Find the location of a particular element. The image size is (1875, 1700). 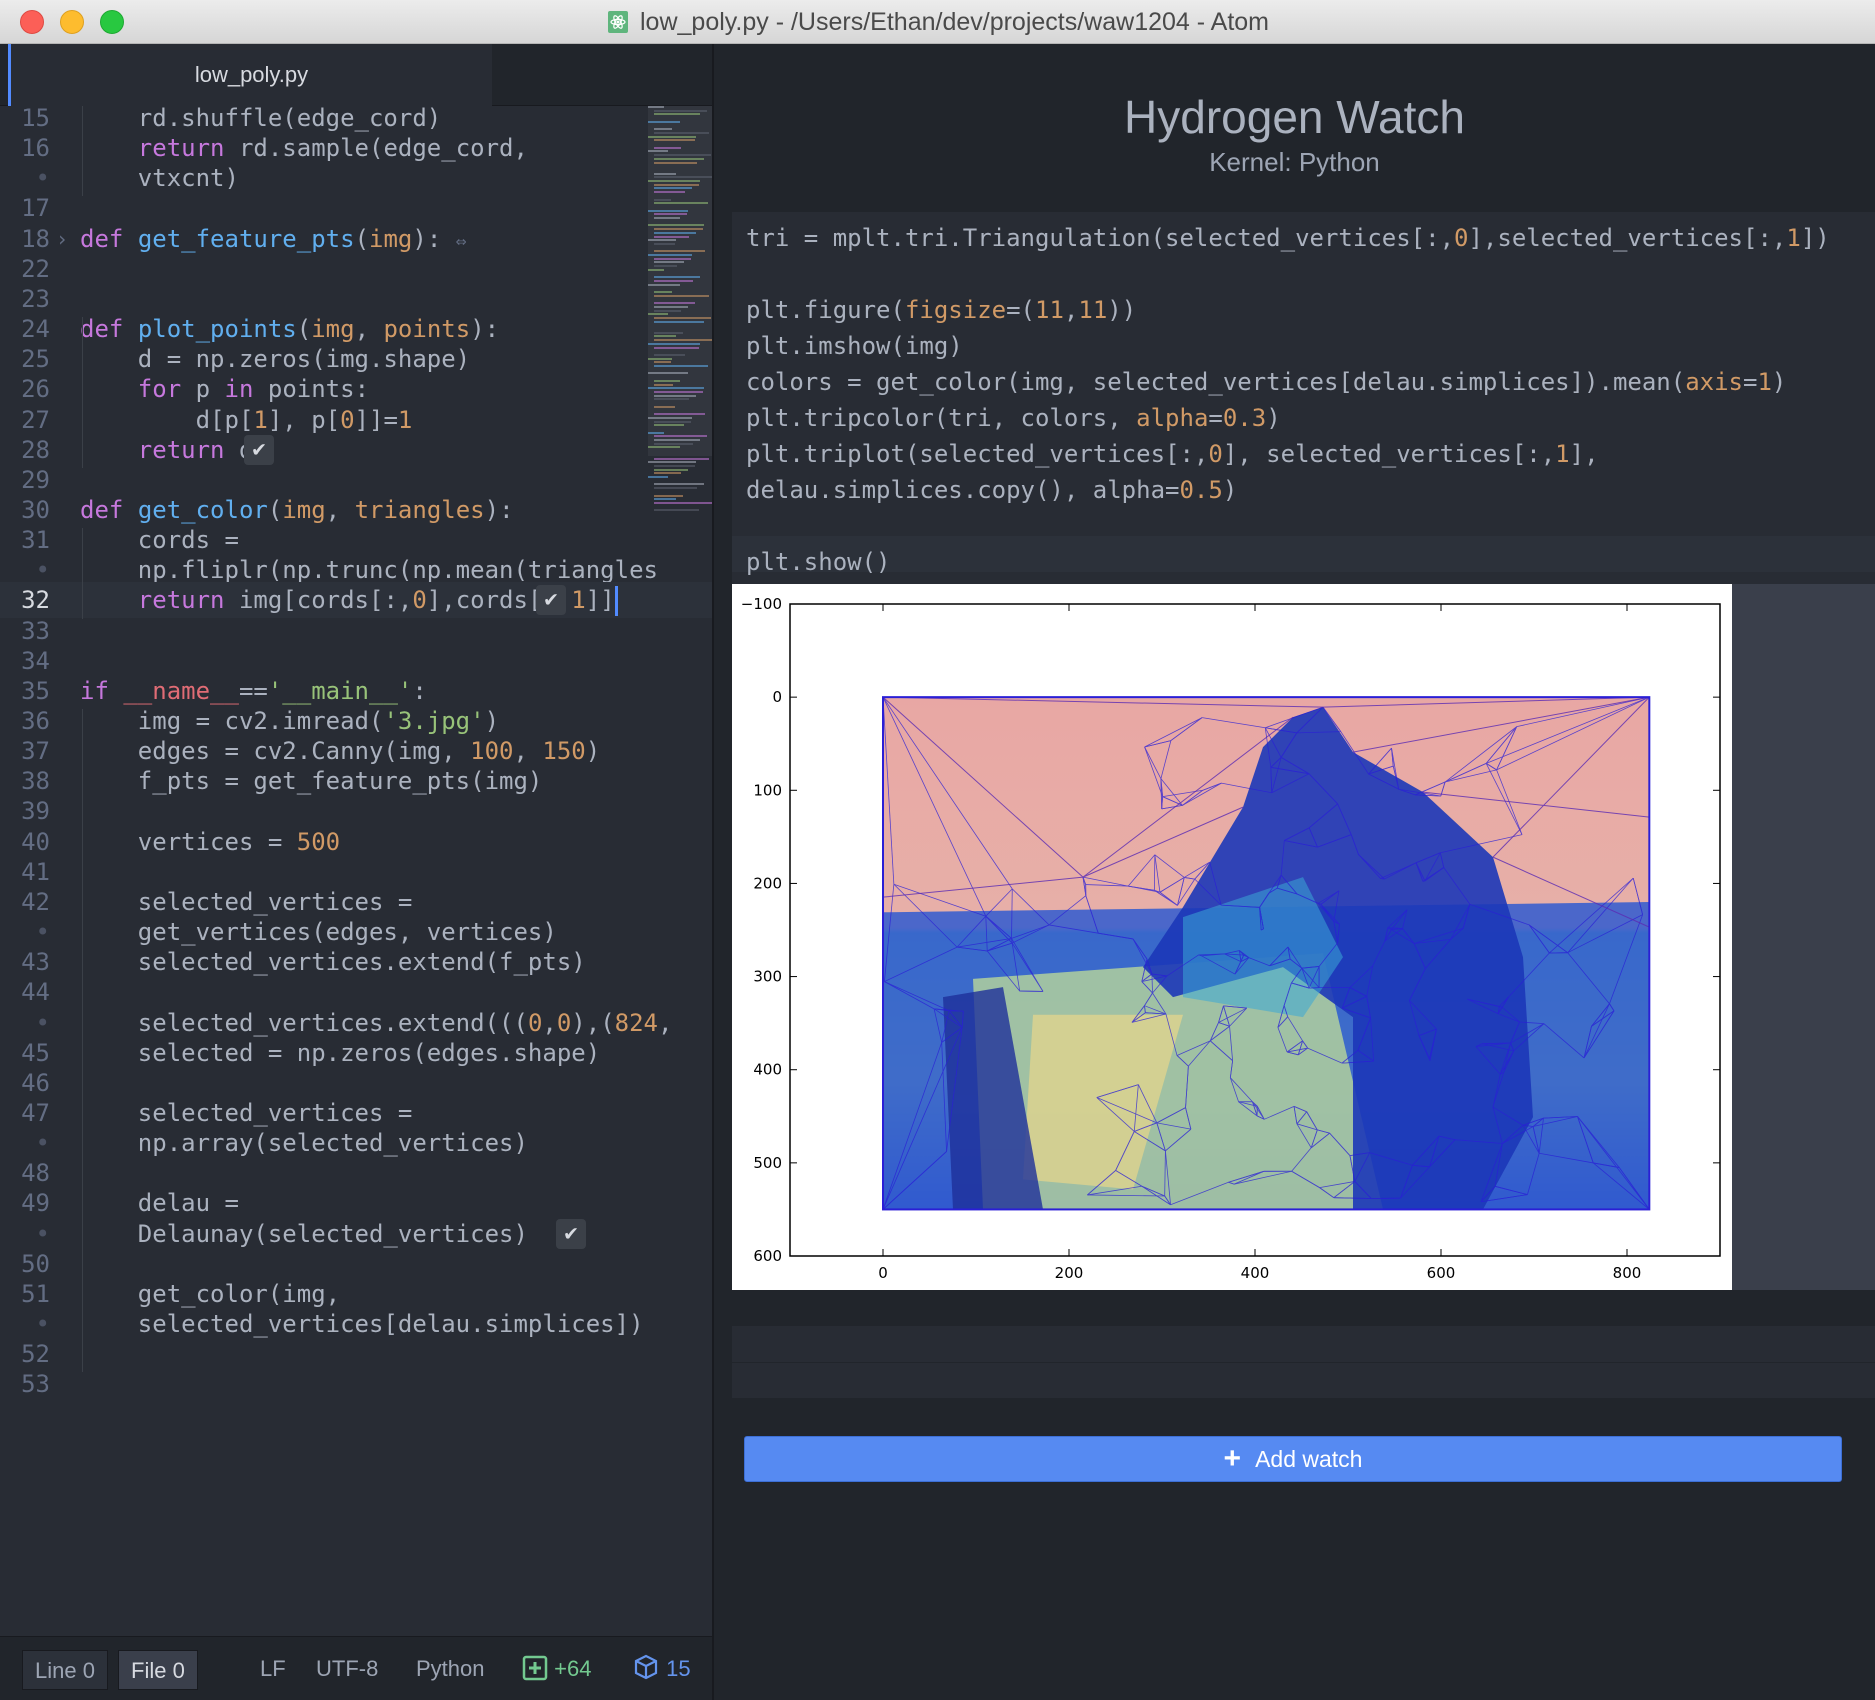

x-tick-label: 800 is located at coordinates (1627, 1273).